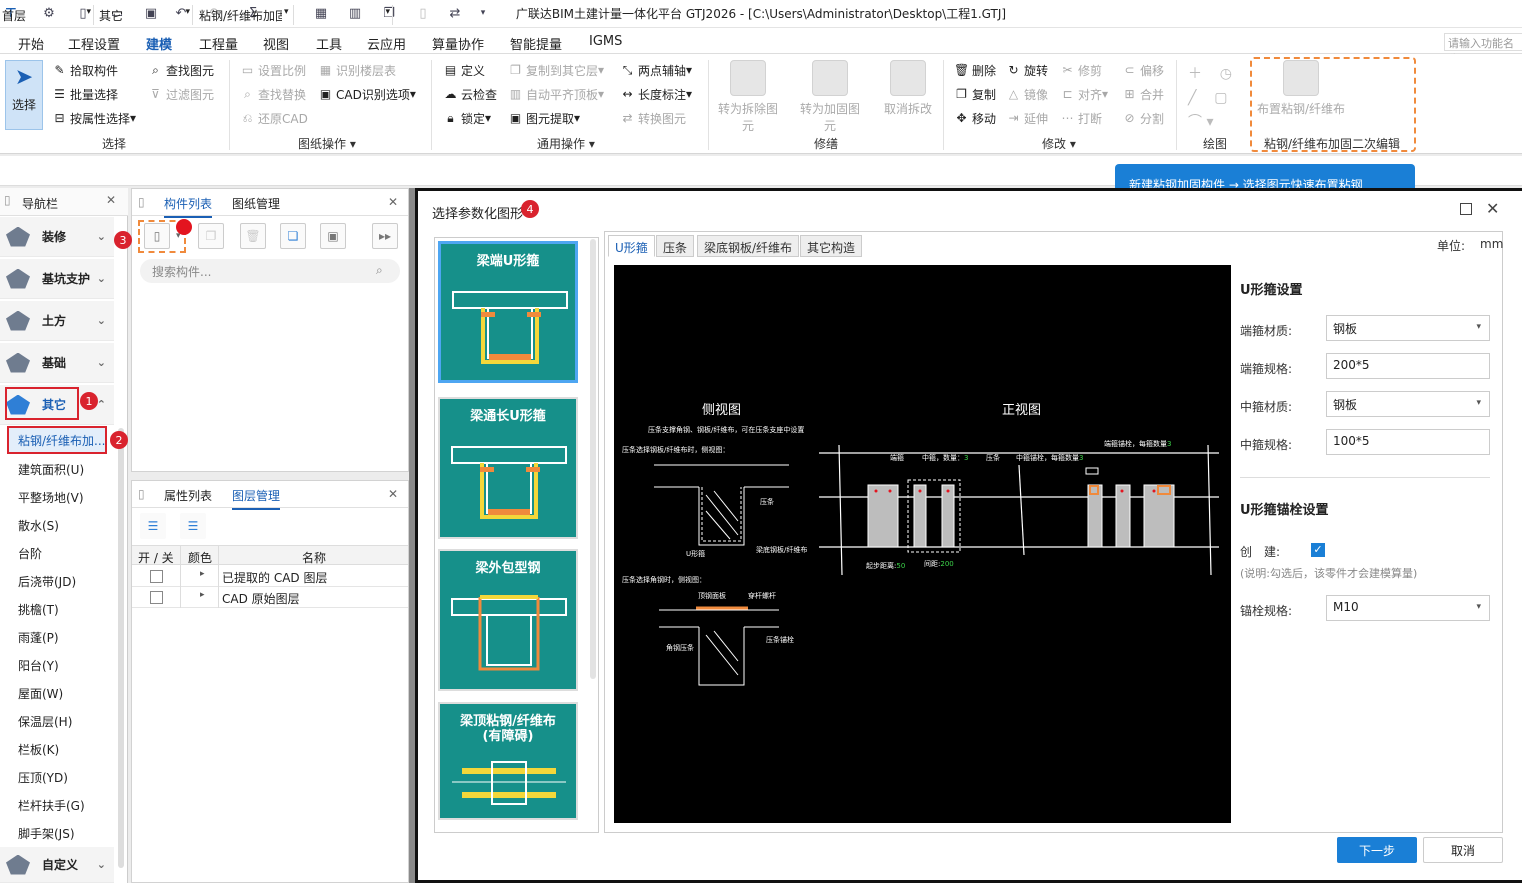 The height and width of the screenshot is (883, 1522). Describe the element at coordinates (211, 236) in the screenshot. I see `copy-component-button: ❐` at that location.